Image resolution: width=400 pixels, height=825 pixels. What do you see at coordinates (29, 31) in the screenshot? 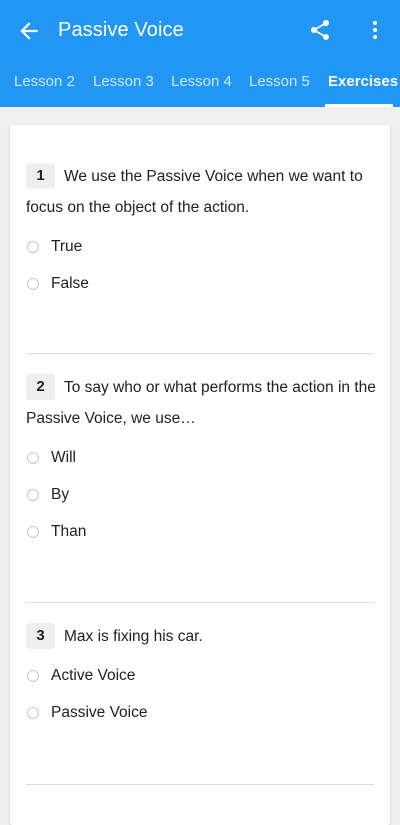
I see `arrow-left-icon` at bounding box center [29, 31].